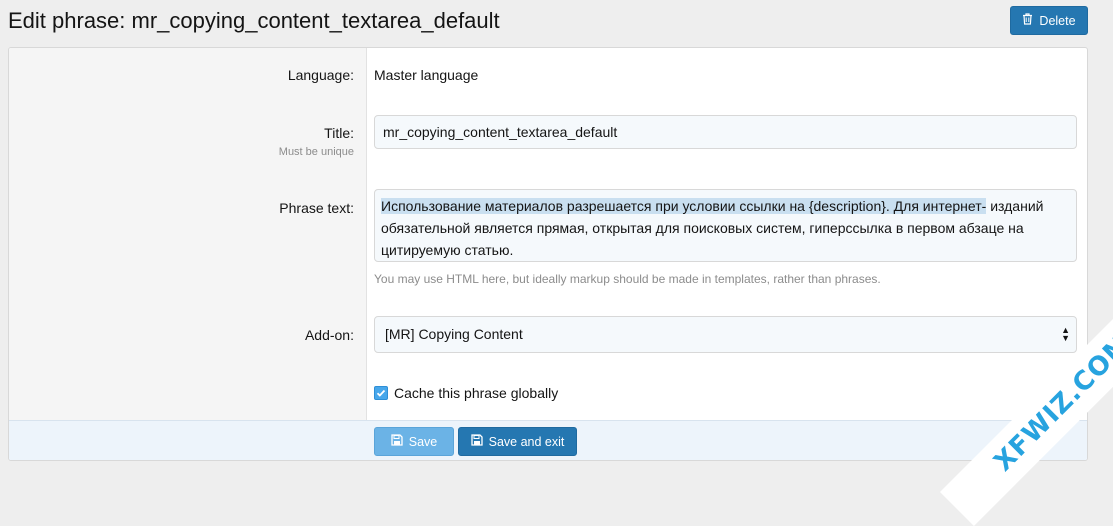 The height and width of the screenshot is (526, 1113). Describe the element at coordinates (320, 75) in the screenshot. I see `language-label: Language:` at that location.